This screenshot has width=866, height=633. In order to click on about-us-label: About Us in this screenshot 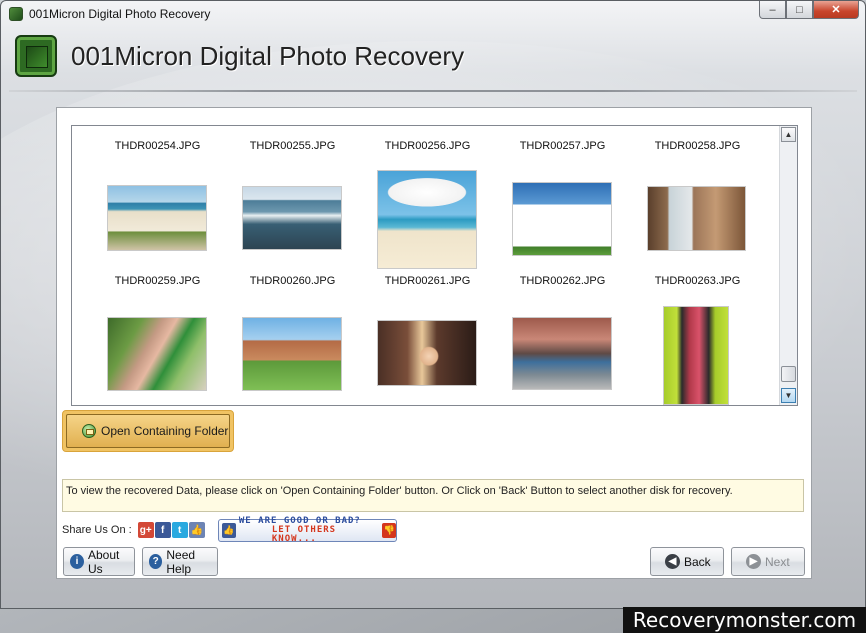, I will do `click(103, 561)`.